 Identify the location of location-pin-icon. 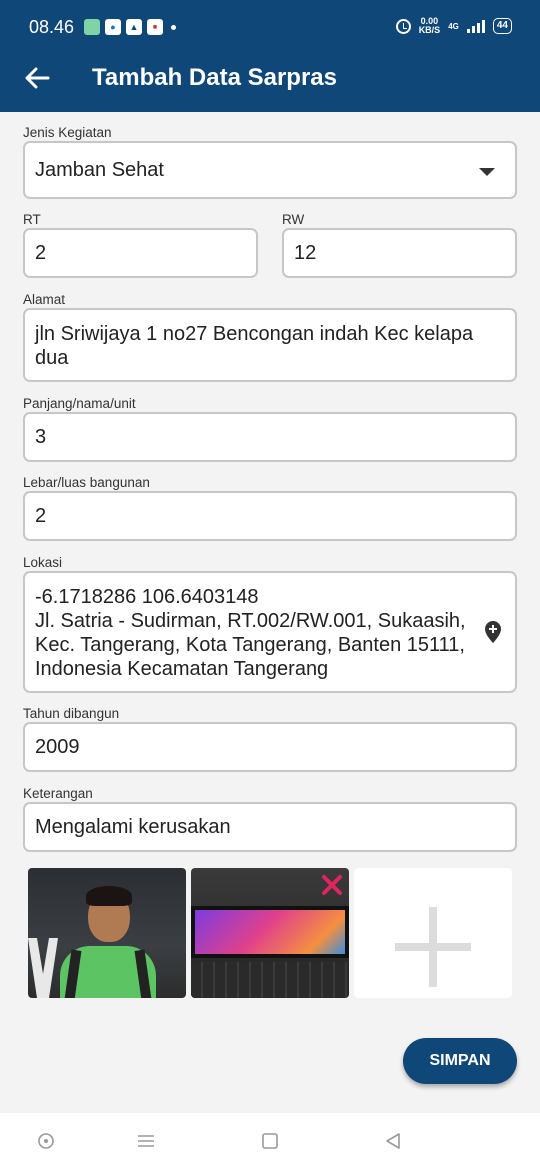
(493, 632).